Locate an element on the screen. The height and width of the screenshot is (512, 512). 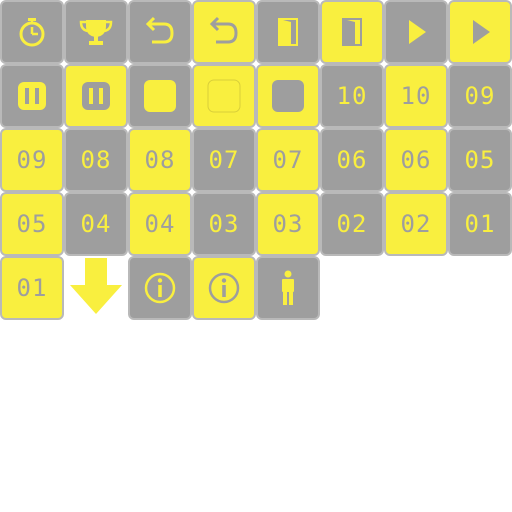
trophy-tile is located at coordinates (96, 32).